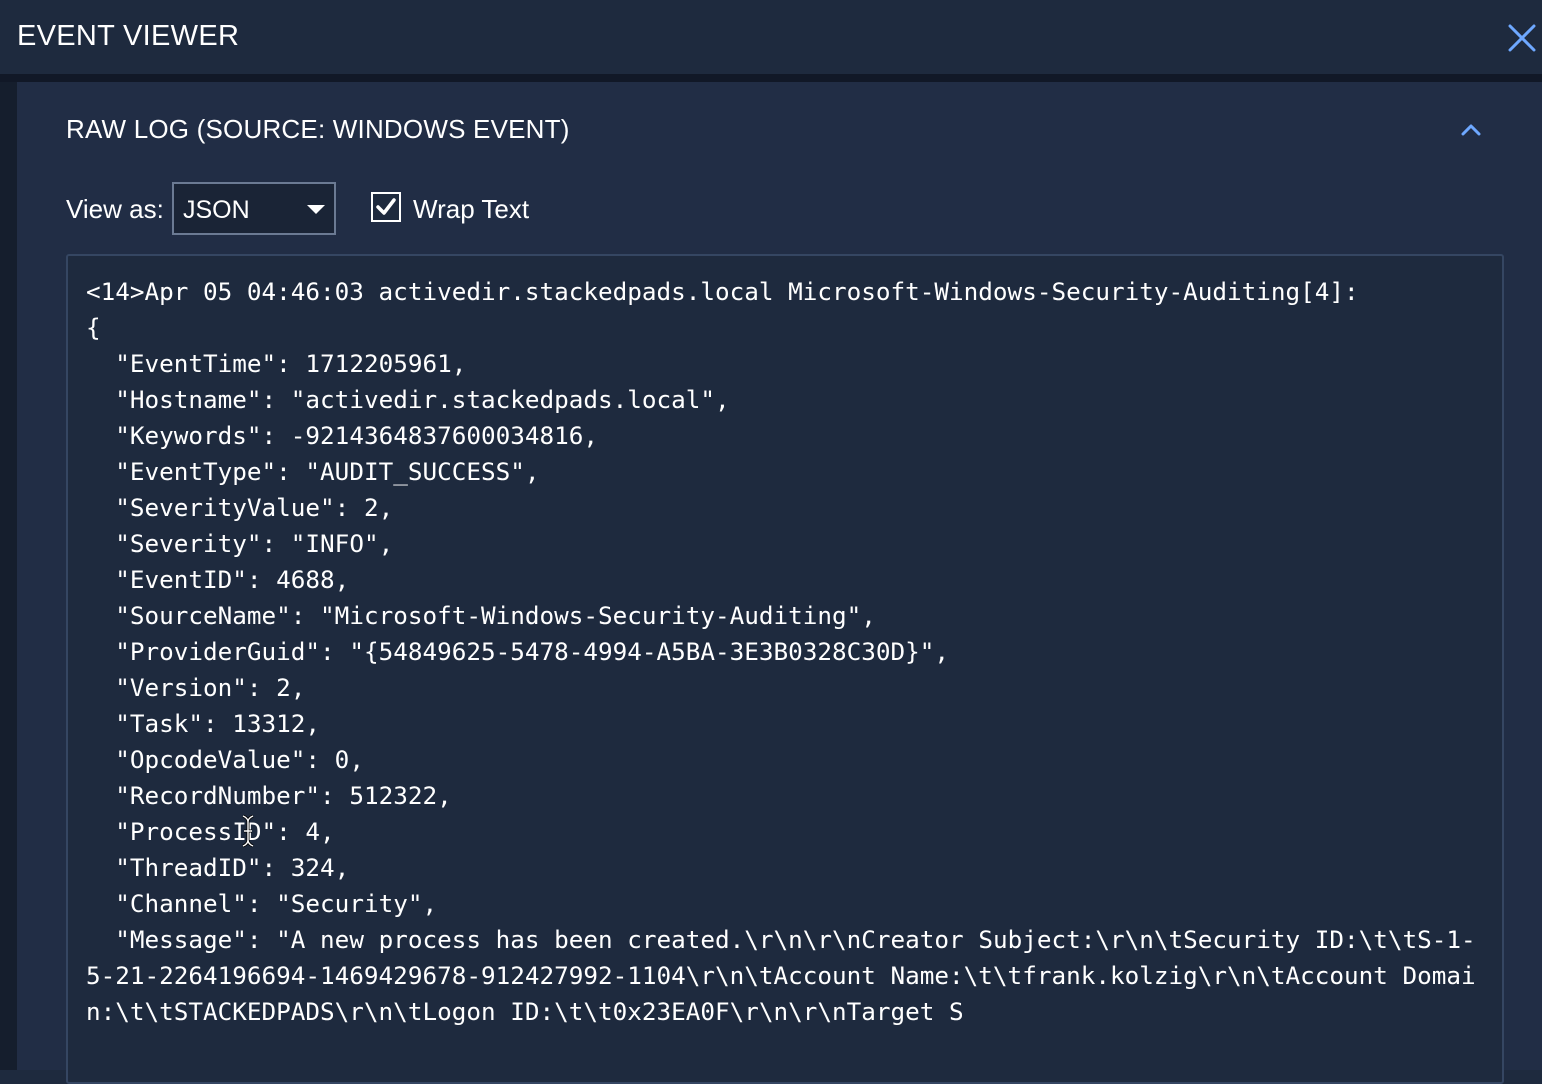 The image size is (1542, 1084). What do you see at coordinates (115, 209) in the screenshot?
I see `view-as-label: View as:` at bounding box center [115, 209].